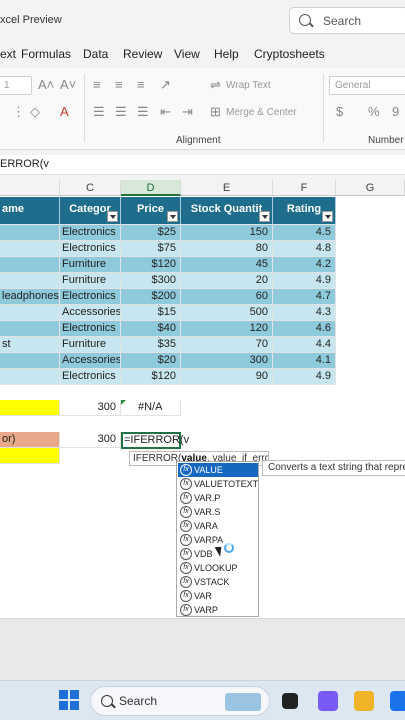 Image resolution: width=405 pixels, height=720 pixels. Describe the element at coordinates (290, 701) in the screenshot. I see `task-view-icon` at that location.